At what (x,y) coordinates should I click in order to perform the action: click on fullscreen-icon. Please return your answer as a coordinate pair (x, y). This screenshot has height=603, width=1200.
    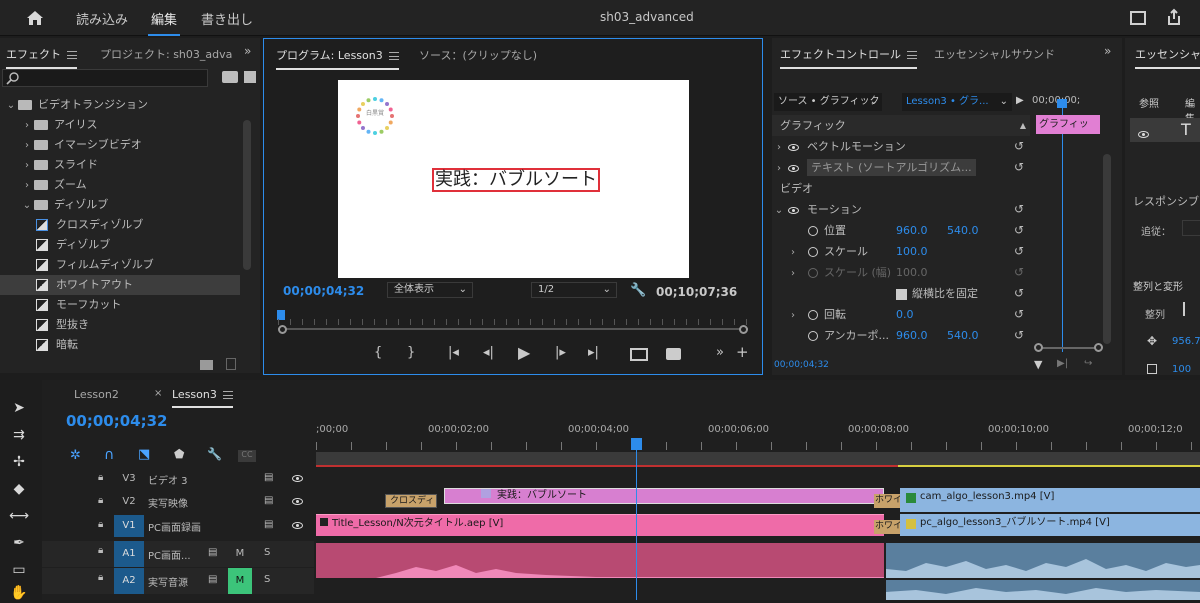
    Looking at the image, I should click on (1138, 18).